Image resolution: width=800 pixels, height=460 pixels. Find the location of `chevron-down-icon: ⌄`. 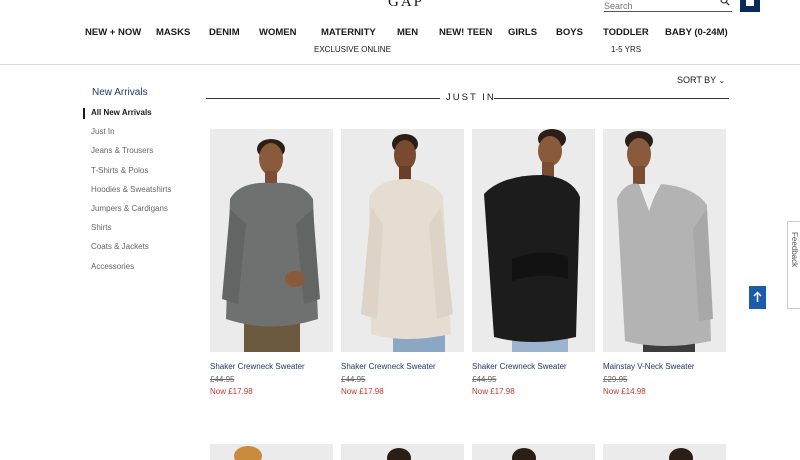

chevron-down-icon: ⌄ is located at coordinates (722, 80).